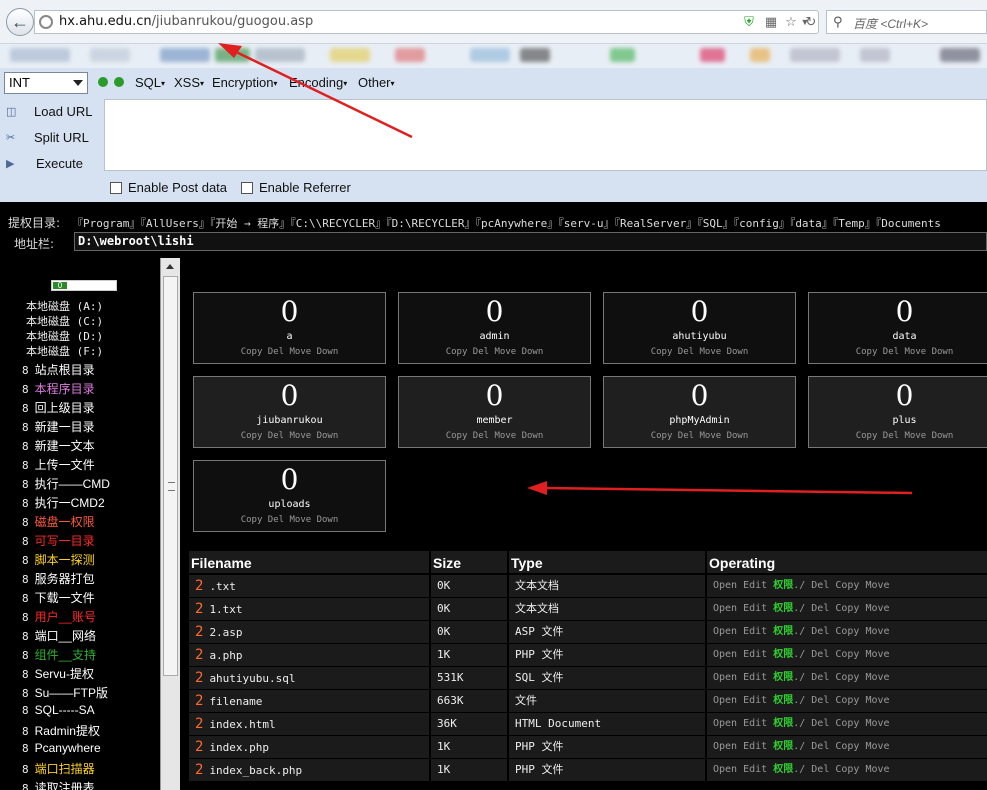 Image resolution: width=987 pixels, height=790 pixels. I want to click on menu-other: Other▾, so click(376, 82).